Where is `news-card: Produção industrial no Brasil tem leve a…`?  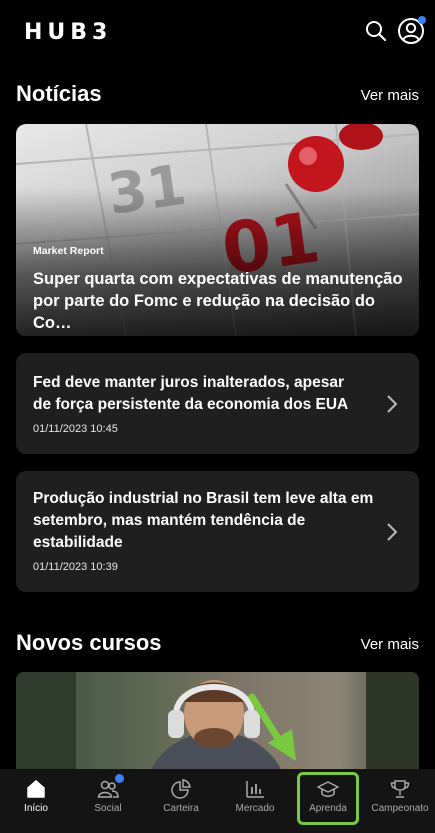
news-card: Produção industrial no Brasil tem leve a… is located at coordinates (217, 531).